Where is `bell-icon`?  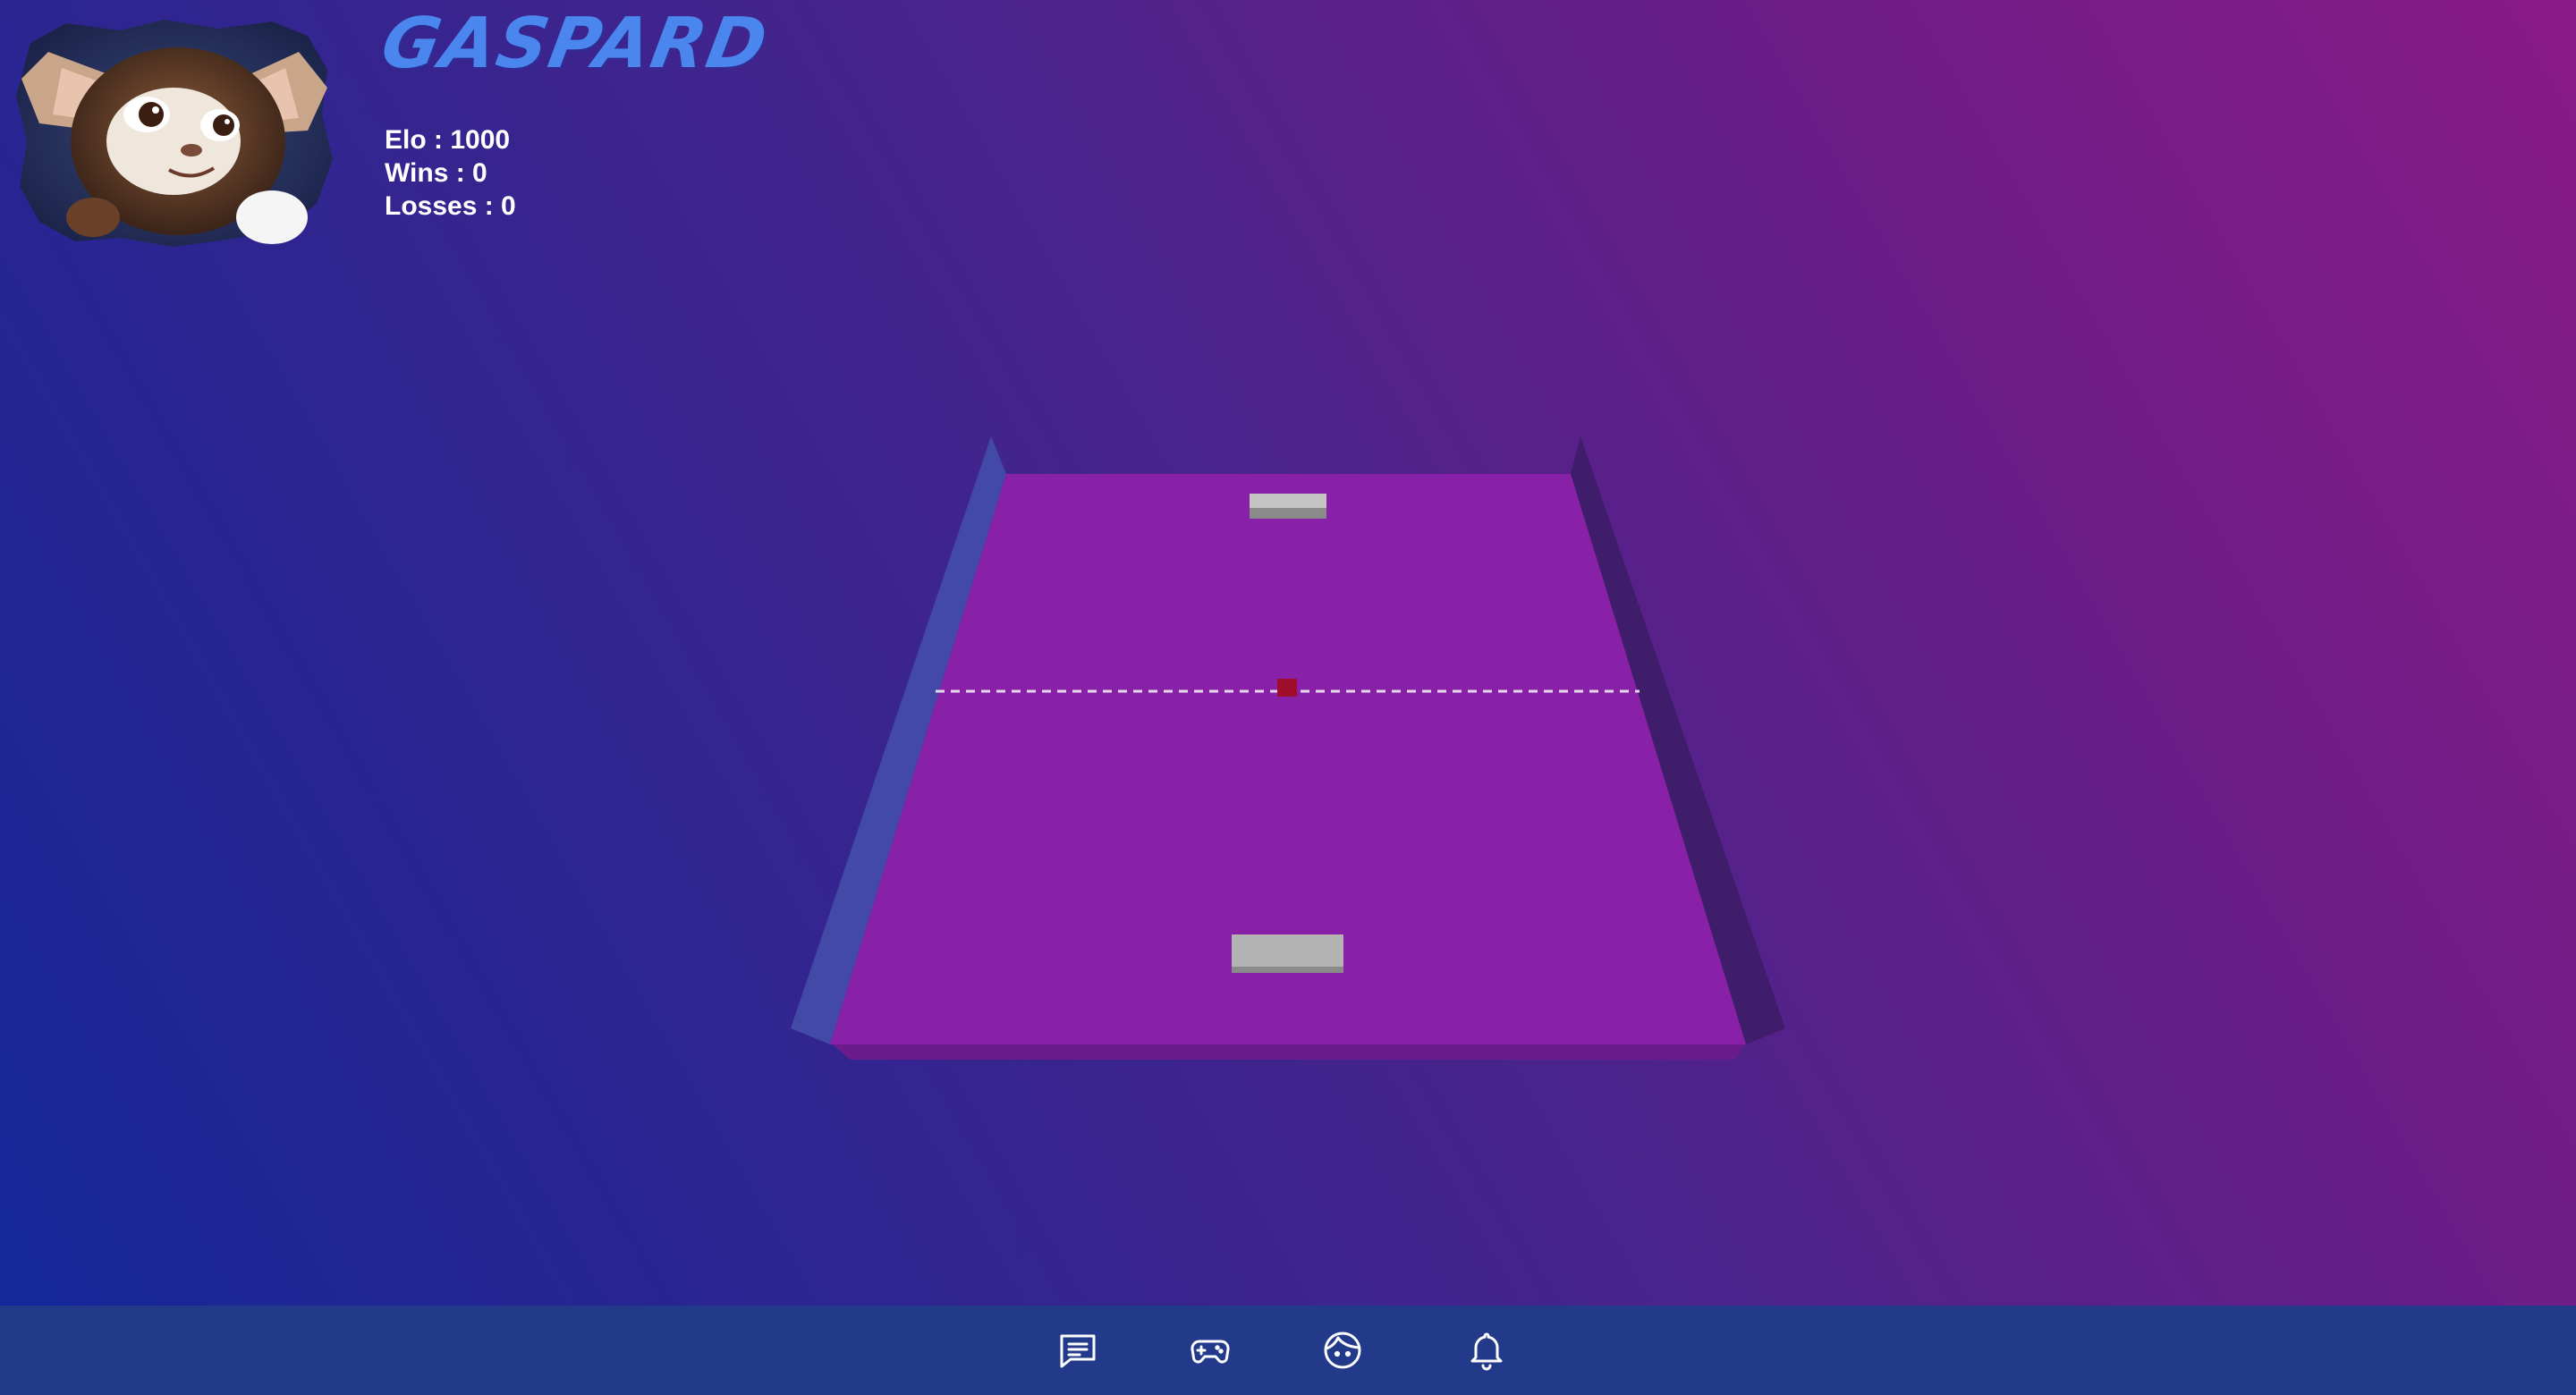 bell-icon is located at coordinates (1486, 1351).